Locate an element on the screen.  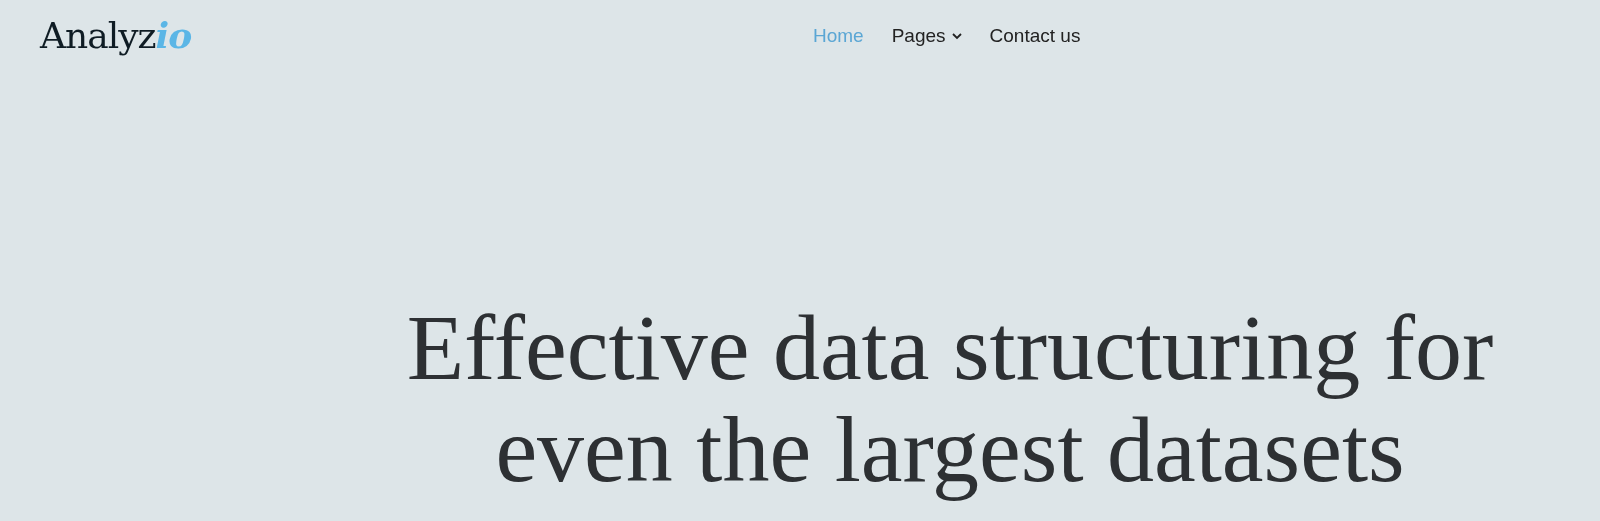
logo: Analyzio is located at coordinates (116, 35).